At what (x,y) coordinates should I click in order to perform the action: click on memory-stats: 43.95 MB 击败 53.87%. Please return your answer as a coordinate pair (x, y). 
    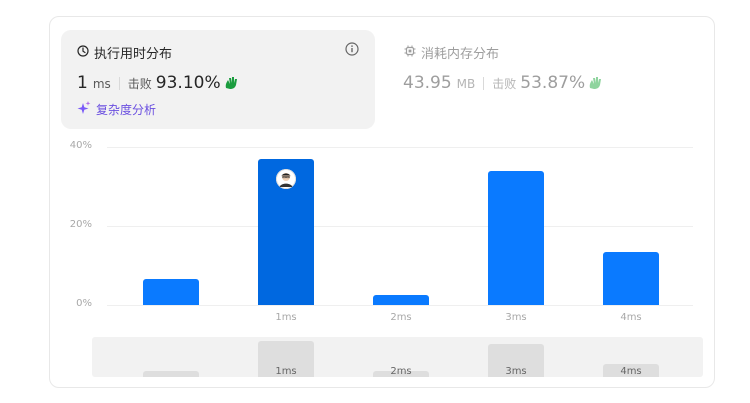
    Looking at the image, I should click on (503, 83).